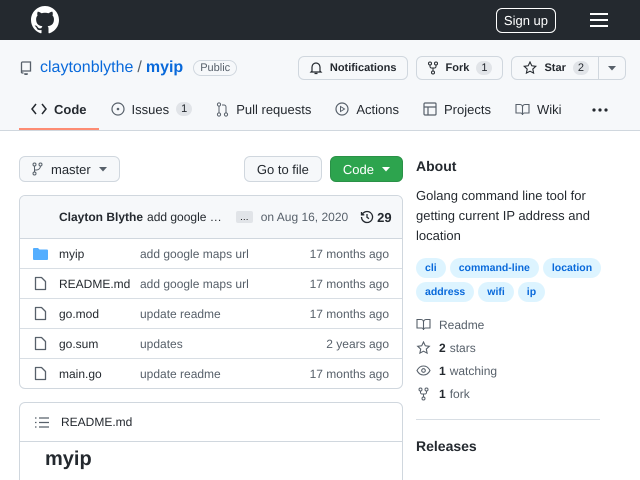 This screenshot has height=480, width=640. What do you see at coordinates (555, 68) in the screenshot?
I see `star-button: Star 2` at bounding box center [555, 68].